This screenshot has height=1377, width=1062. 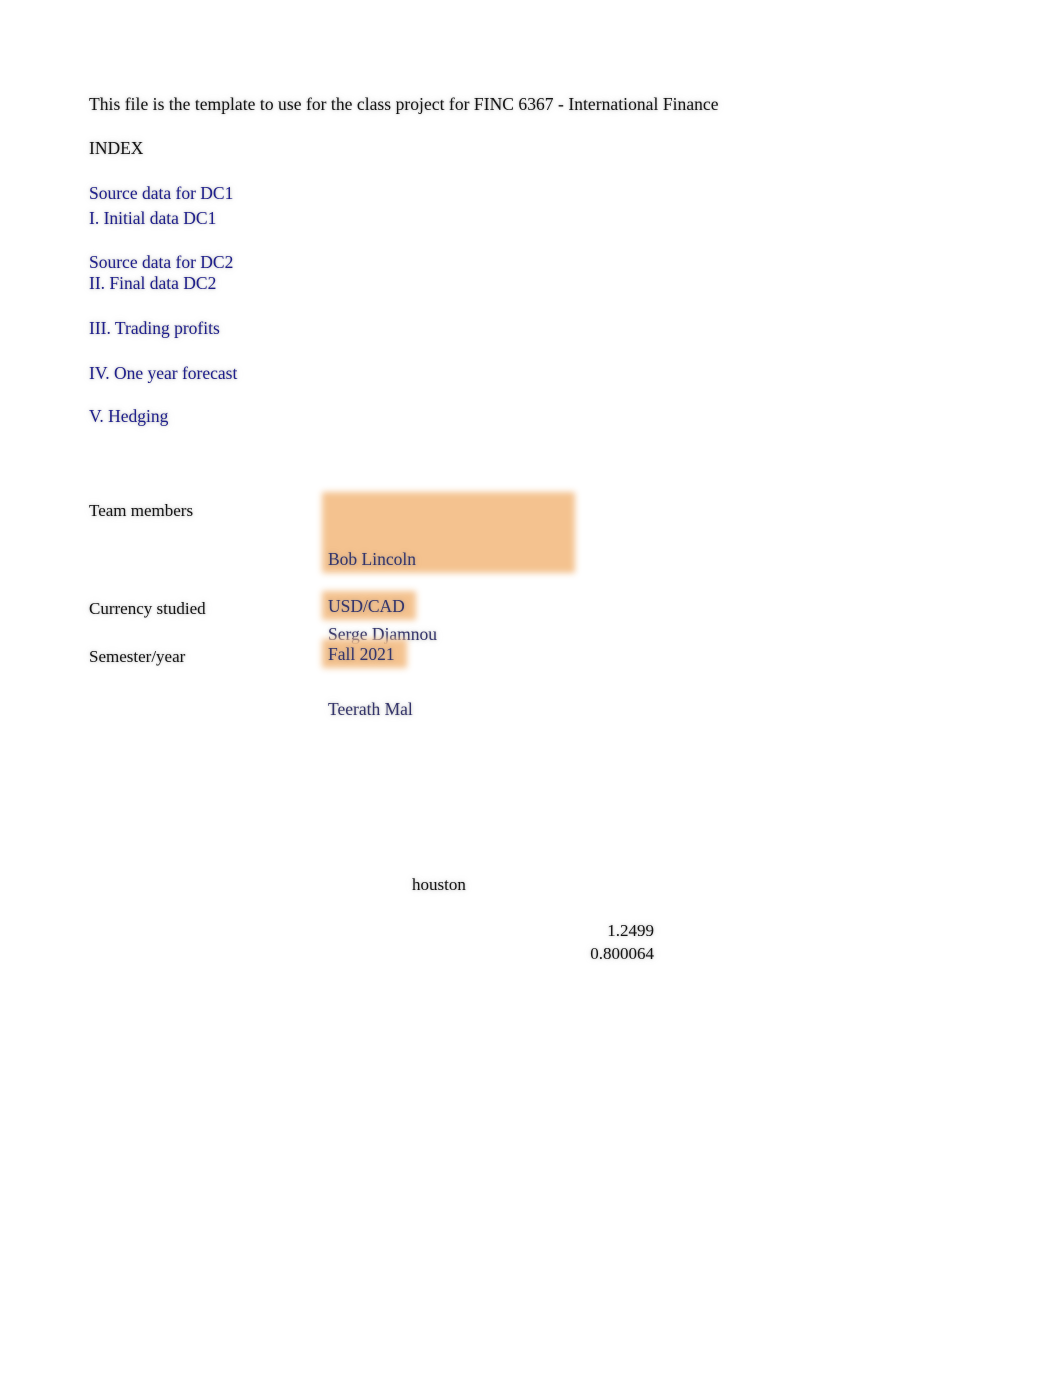 What do you see at coordinates (382, 634) in the screenshot?
I see `team-members-value: Bob Lincoln Serge Djamnou Teerath Mal` at bounding box center [382, 634].